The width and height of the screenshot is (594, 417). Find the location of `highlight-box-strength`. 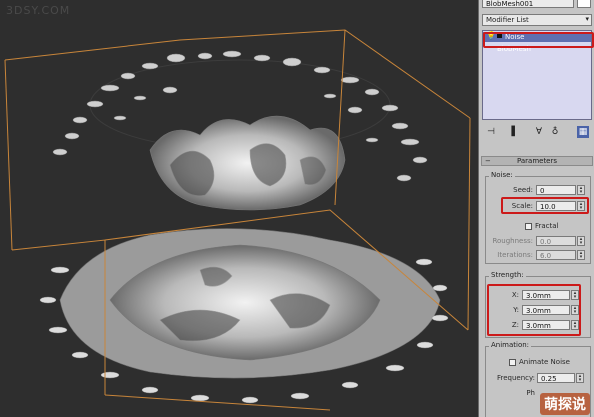

highlight-box-strength is located at coordinates (534, 310).